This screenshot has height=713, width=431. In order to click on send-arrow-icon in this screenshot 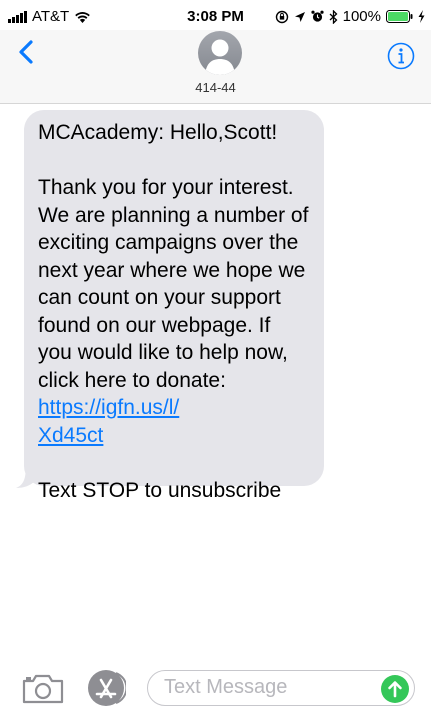, I will do `click(395, 689)`.